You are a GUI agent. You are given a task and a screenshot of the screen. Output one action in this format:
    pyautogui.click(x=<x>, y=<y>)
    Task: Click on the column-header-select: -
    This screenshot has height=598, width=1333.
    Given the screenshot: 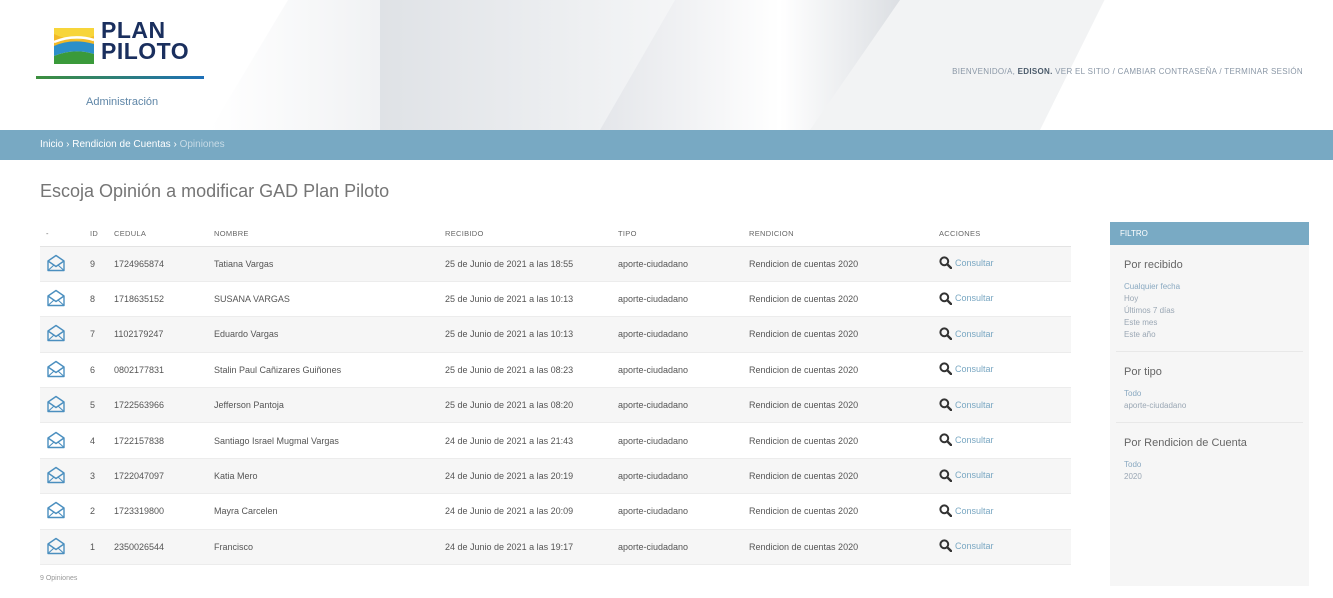 What is the action you would take?
    pyautogui.click(x=62, y=234)
    